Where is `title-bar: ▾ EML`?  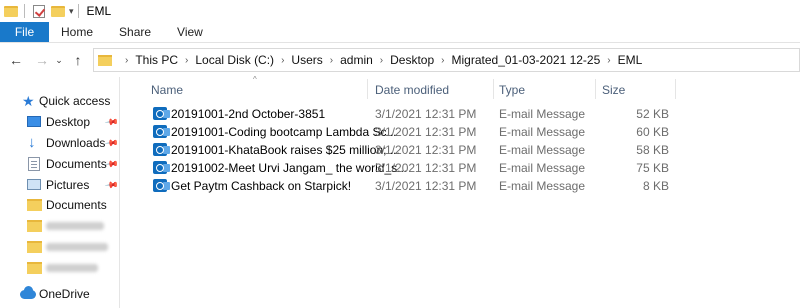
title-bar: ▾ EML is located at coordinates (400, 11).